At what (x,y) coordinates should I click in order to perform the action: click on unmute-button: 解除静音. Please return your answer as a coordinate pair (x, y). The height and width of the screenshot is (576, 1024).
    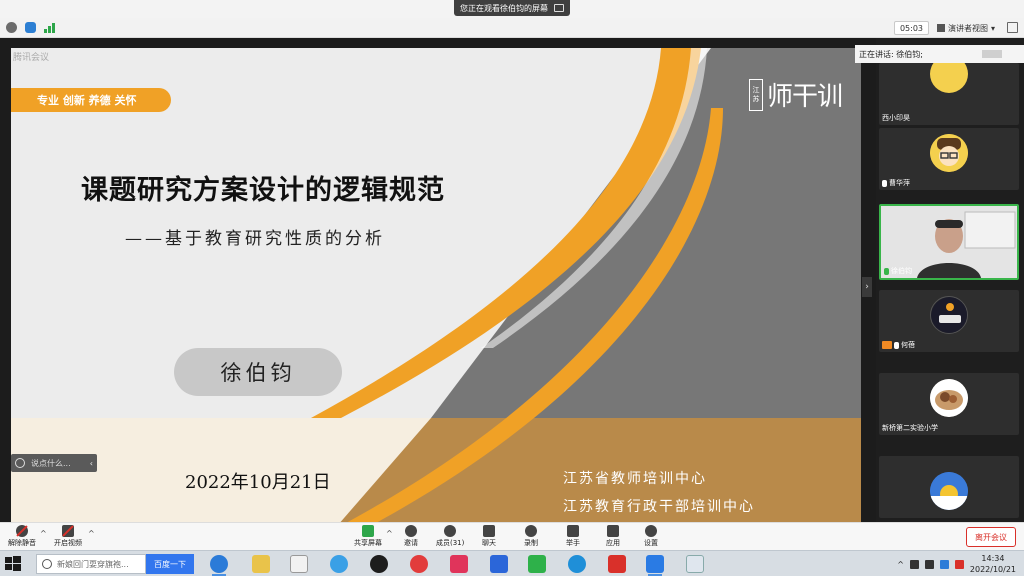
    Looking at the image, I should click on (22, 536).